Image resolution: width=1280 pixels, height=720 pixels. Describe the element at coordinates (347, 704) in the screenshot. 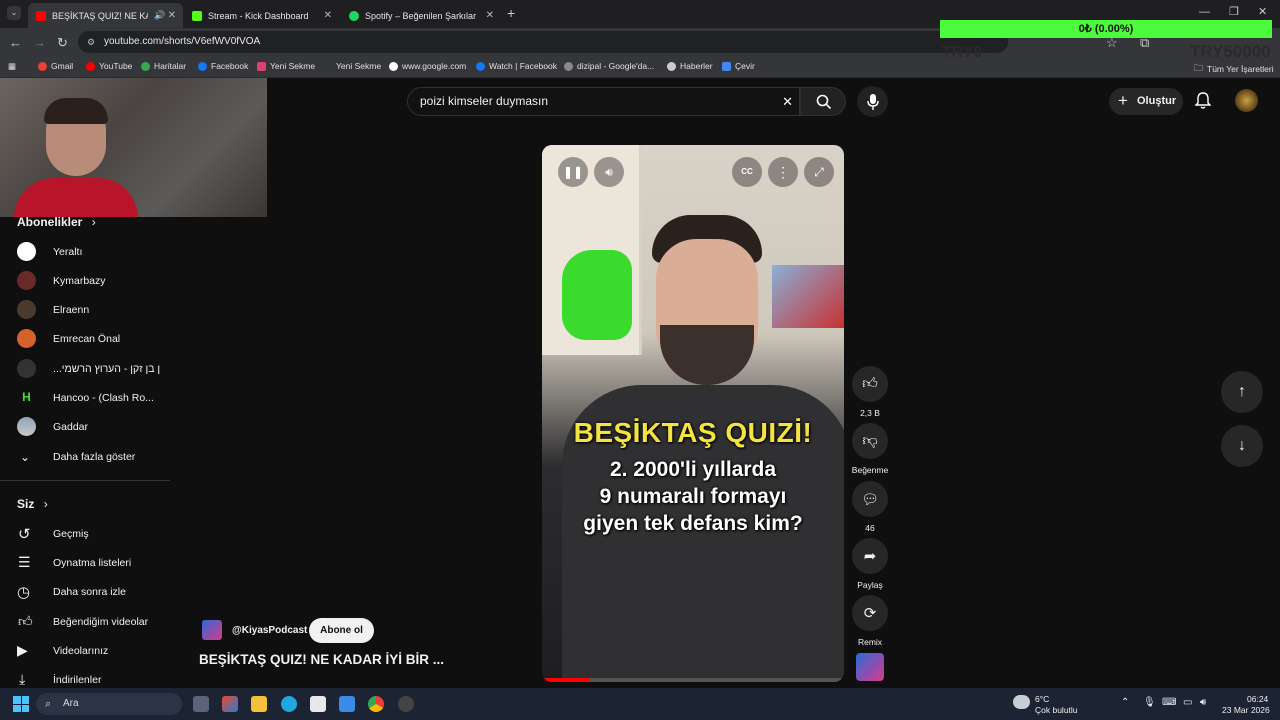

I see `mail-icon` at that location.